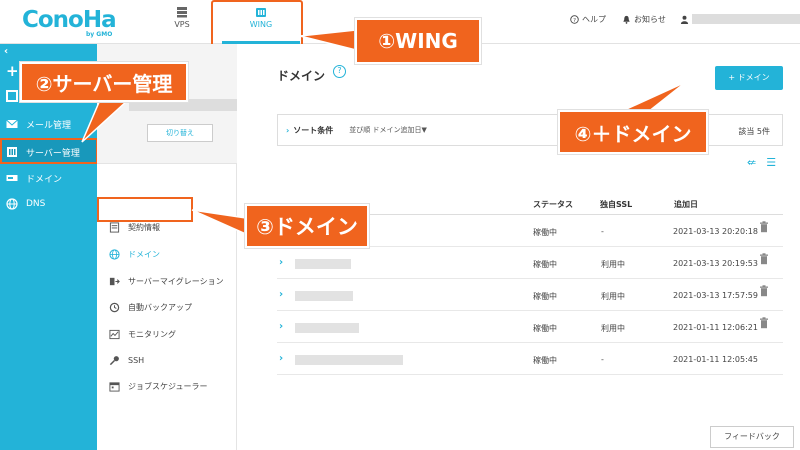  Describe the element at coordinates (715, 231) in the screenshot. I see `row-date: 2021-03-13 20:20:18` at that location.